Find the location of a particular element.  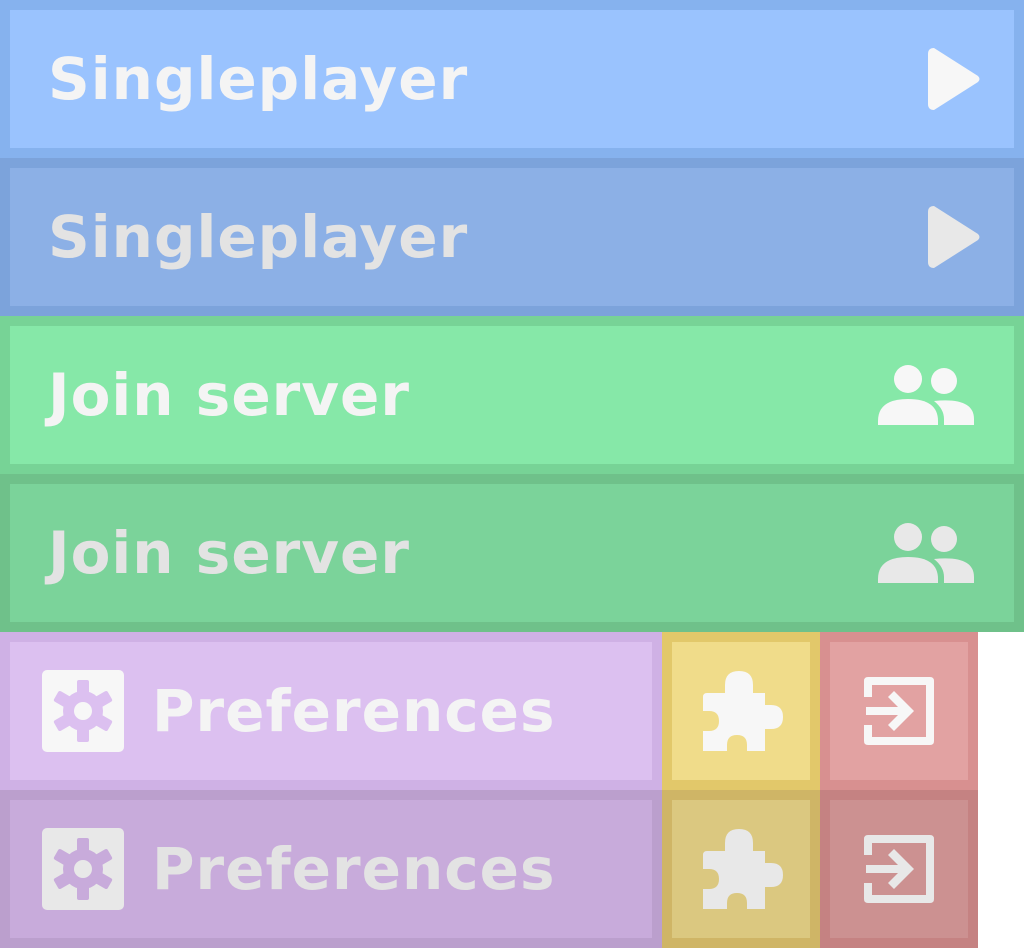

exit-button-hover is located at coordinates (899, 869).